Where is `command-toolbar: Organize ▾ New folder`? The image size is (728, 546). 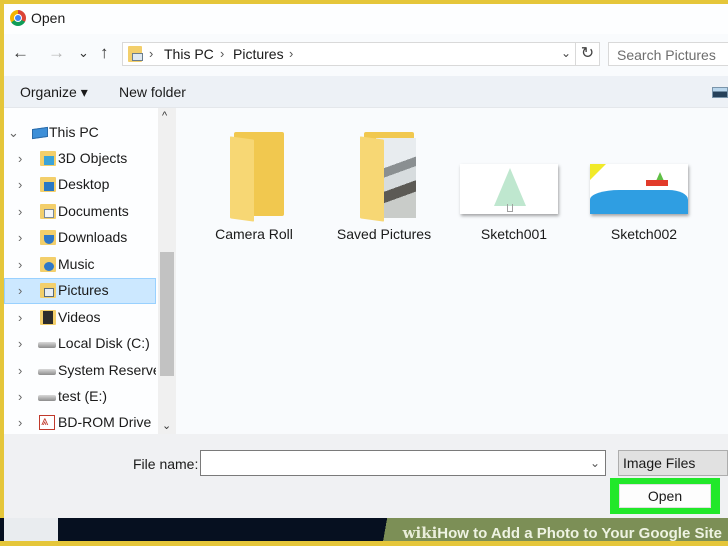 command-toolbar: Organize ▾ New folder is located at coordinates (366, 92).